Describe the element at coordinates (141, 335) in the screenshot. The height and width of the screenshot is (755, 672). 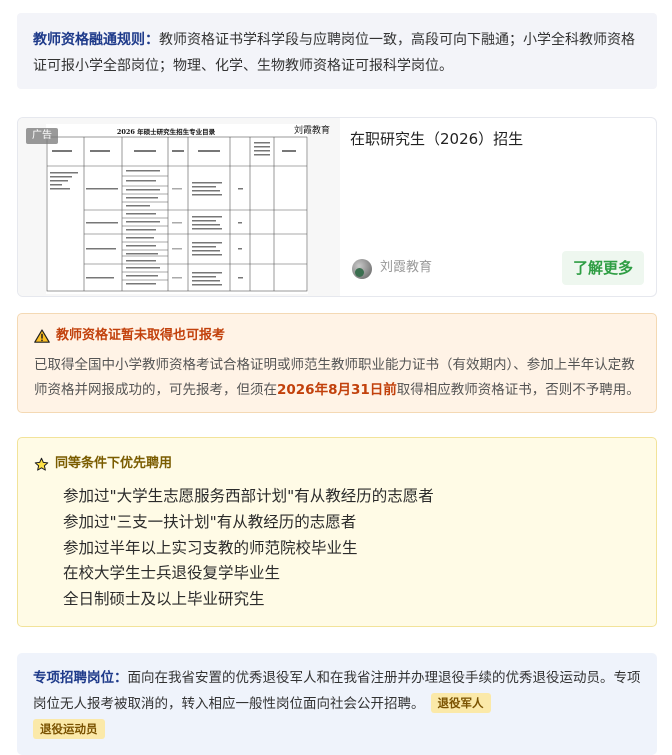
I see `warning-title: 教师资格证暂未取得也可报考` at that location.